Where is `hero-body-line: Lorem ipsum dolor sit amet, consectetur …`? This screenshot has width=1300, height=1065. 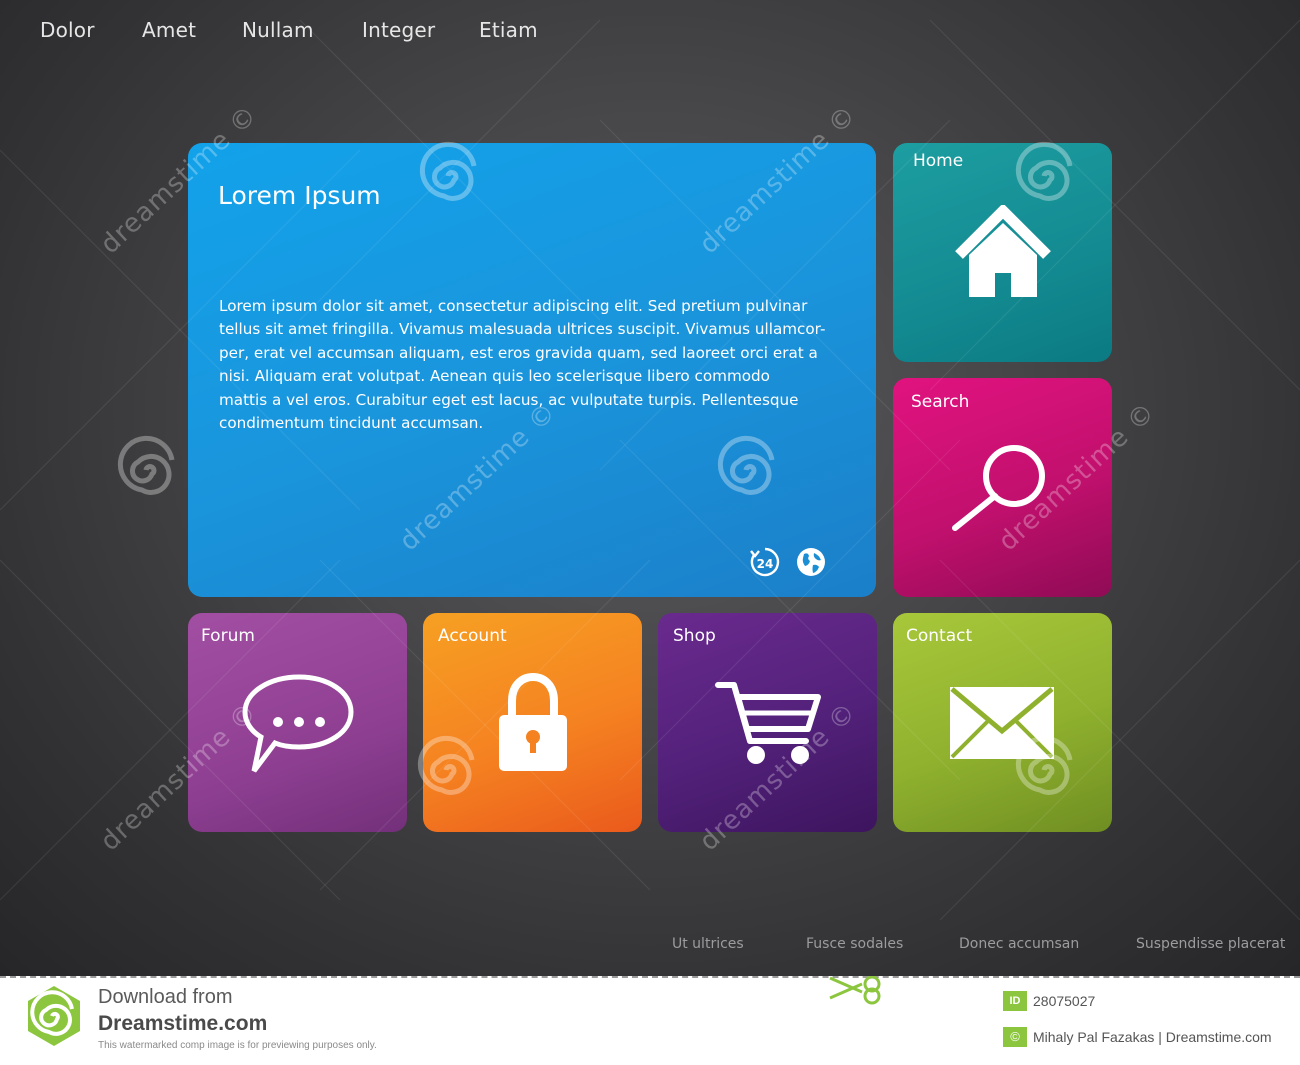 hero-body-line: Lorem ipsum dolor sit amet, consectetur … is located at coordinates (513, 306).